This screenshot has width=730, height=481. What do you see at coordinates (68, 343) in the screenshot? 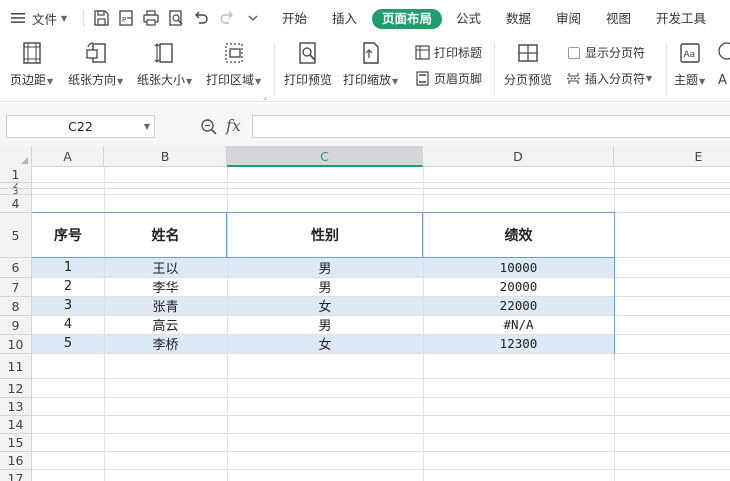
I see `table-cell: 5` at bounding box center [68, 343].